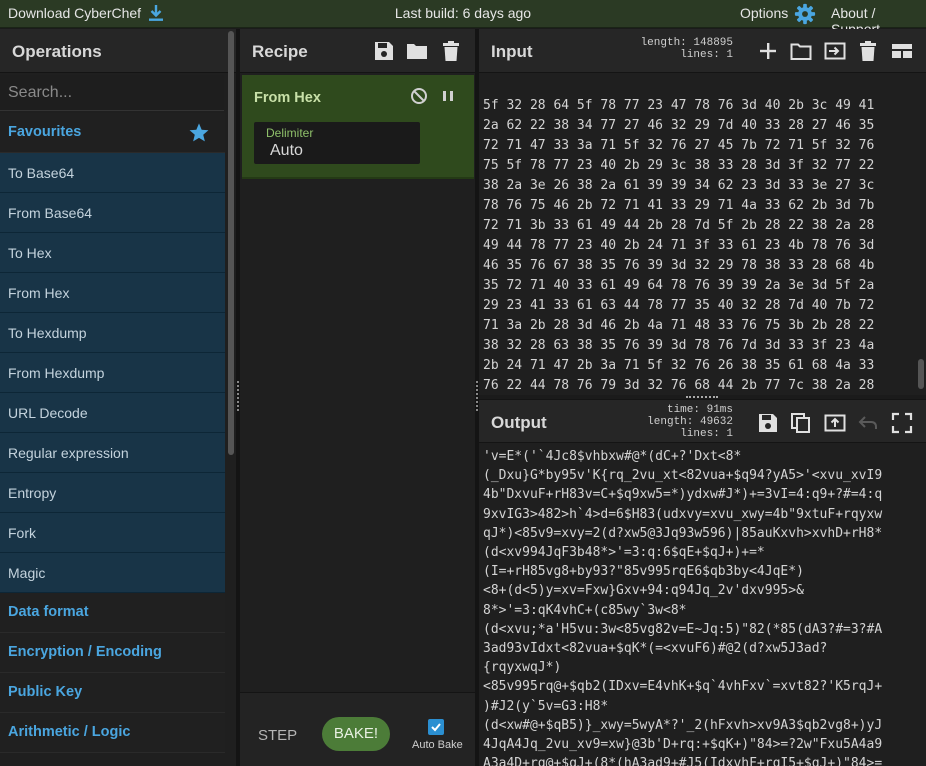 Image resolution: width=926 pixels, height=766 pixels. Describe the element at coordinates (112, 413) in the screenshot. I see `operation-item: URL Decode` at that location.